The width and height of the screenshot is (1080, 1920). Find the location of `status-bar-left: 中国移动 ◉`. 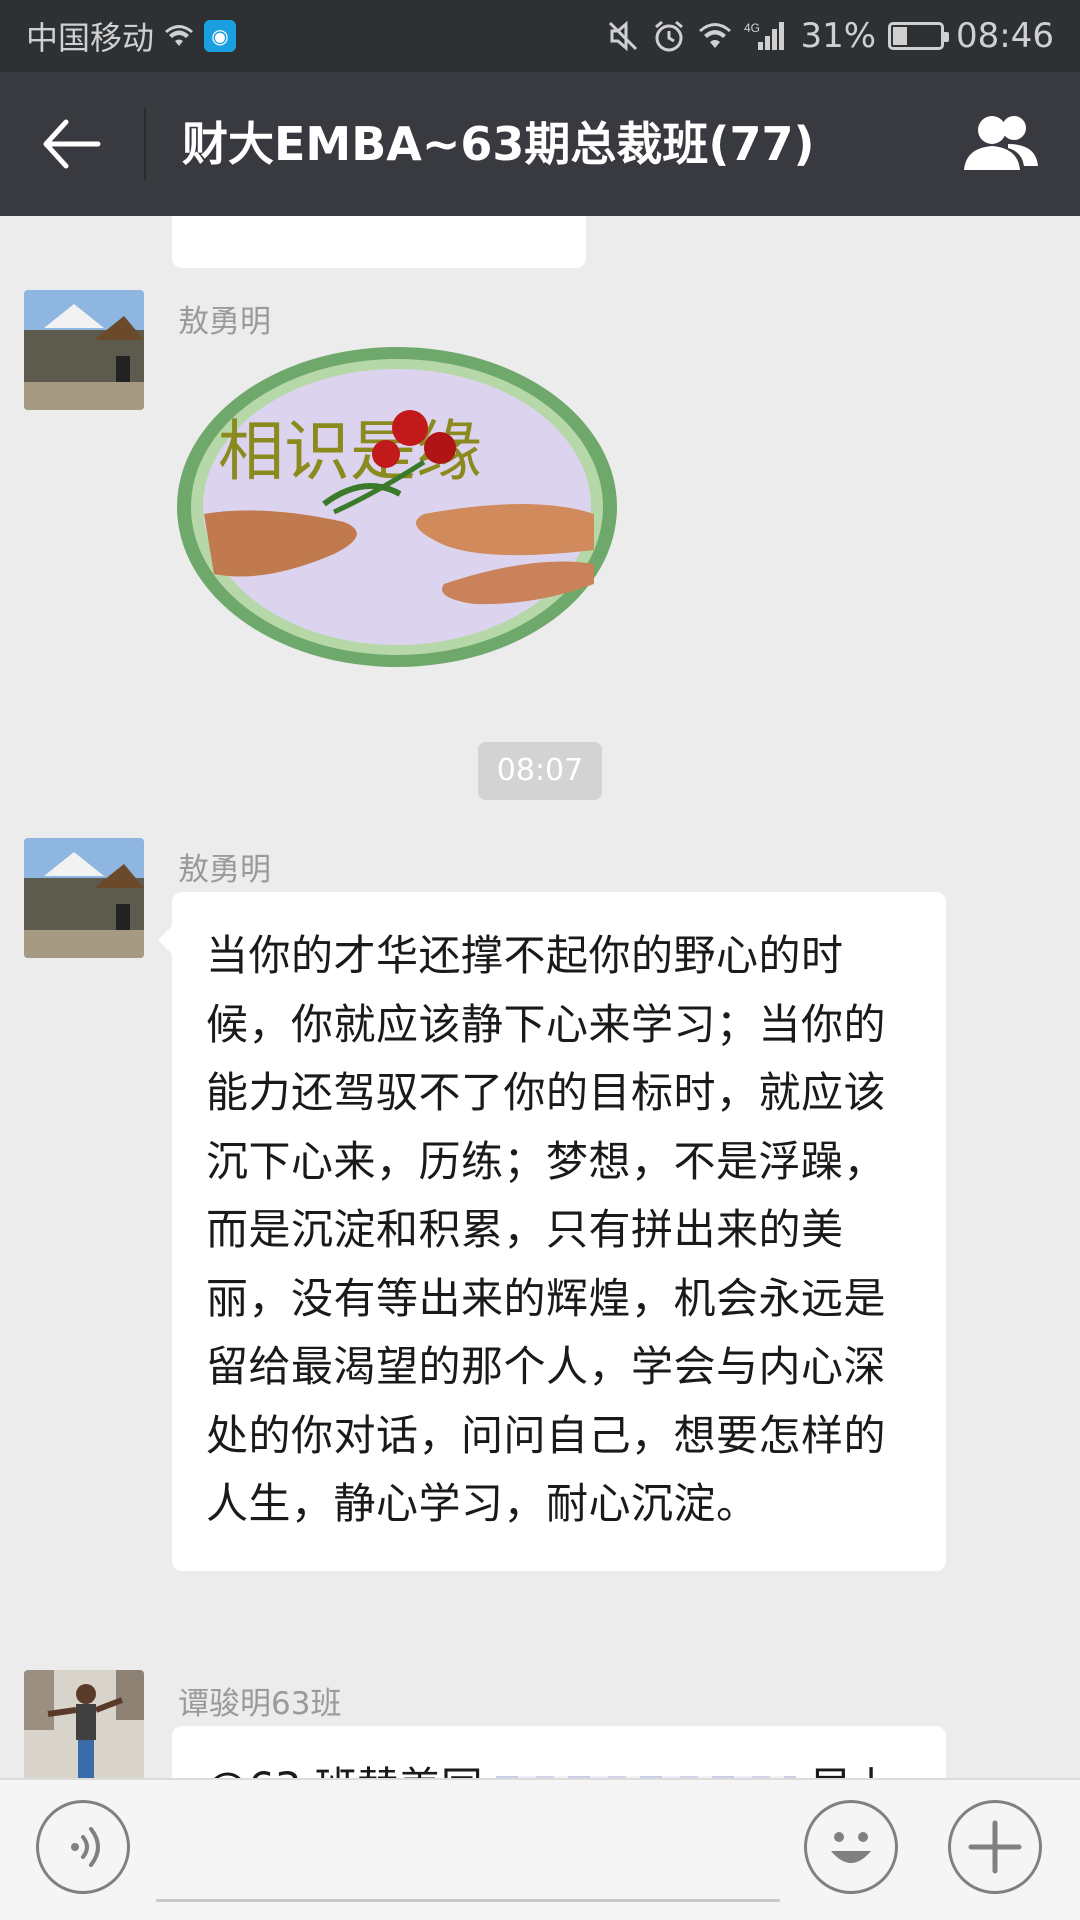

status-bar-left: 中国移动 ◉ is located at coordinates (131, 36).